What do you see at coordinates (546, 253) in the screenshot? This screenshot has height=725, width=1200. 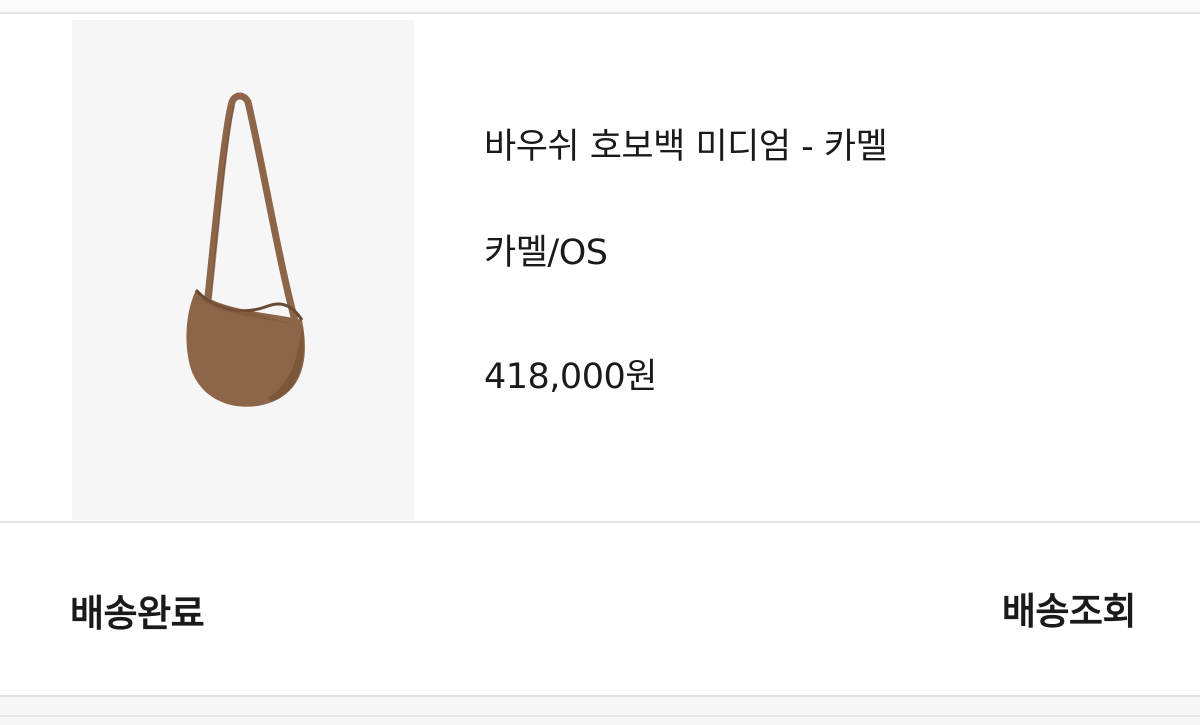 I see `product-option: 카멜/OS` at bounding box center [546, 253].